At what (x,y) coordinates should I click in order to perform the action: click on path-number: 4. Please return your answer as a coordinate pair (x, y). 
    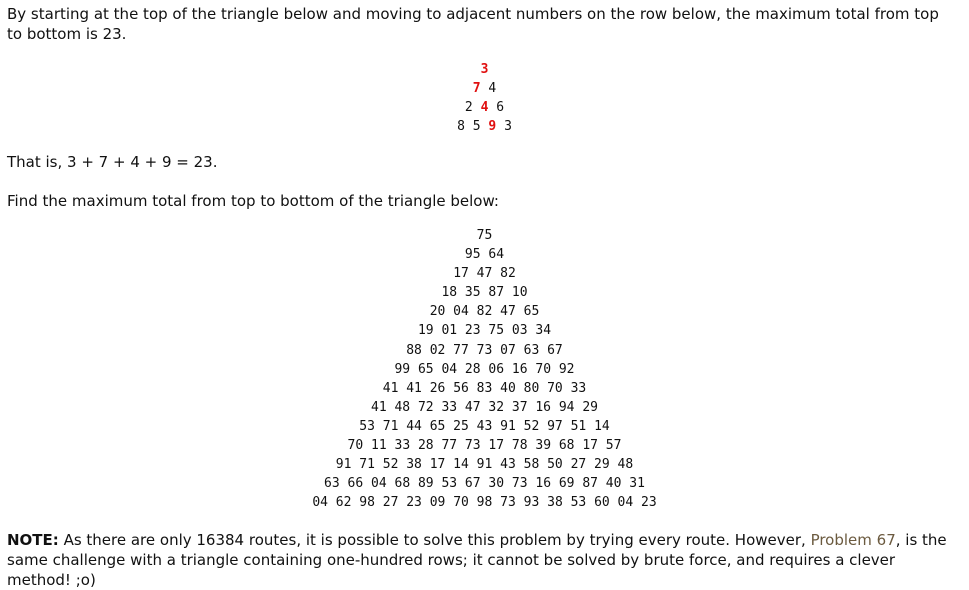
    Looking at the image, I should click on (484, 107).